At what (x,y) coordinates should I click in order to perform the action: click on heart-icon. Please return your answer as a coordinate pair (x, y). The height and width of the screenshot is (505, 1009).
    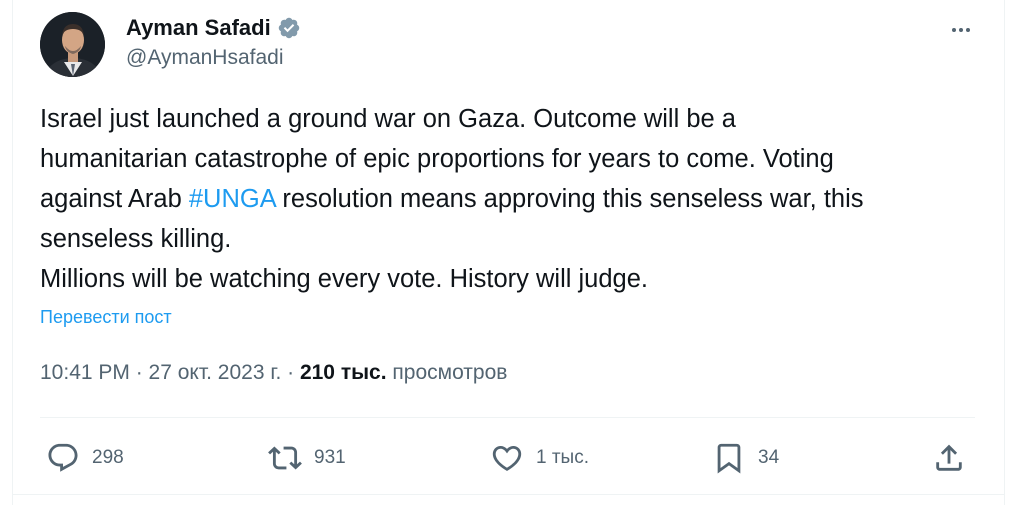
    Looking at the image, I should click on (507, 458).